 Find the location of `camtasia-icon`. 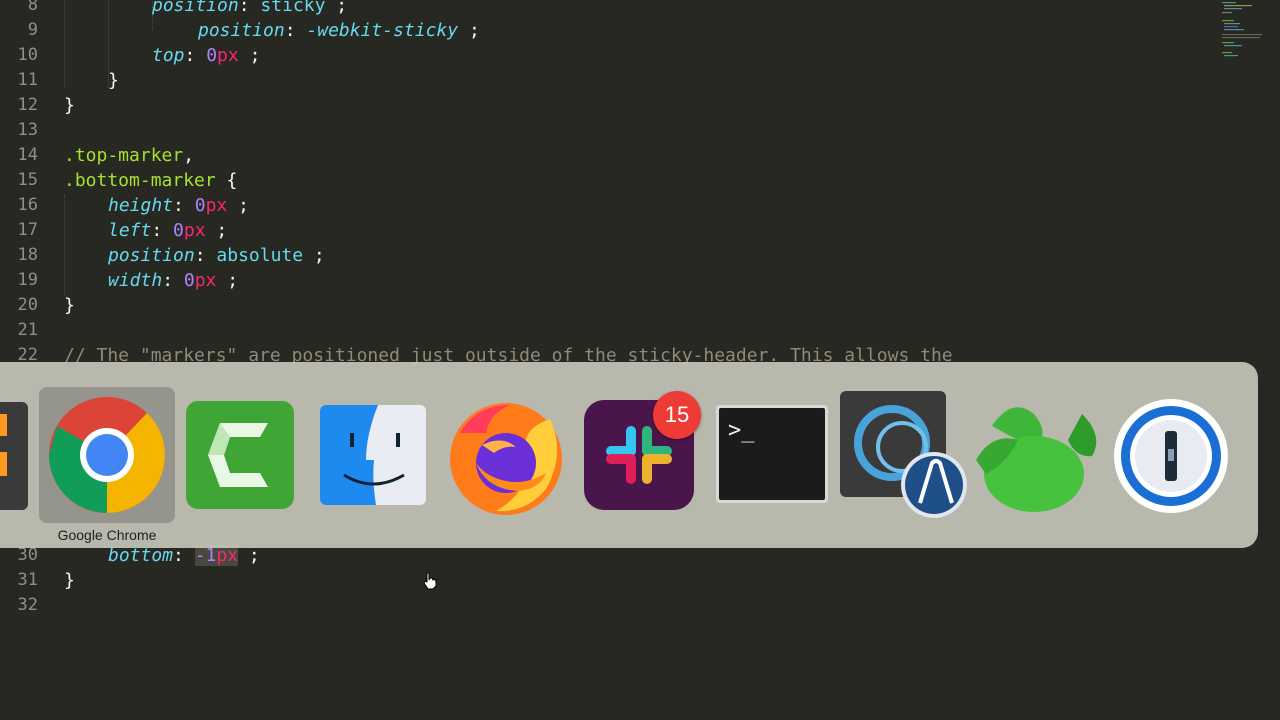

camtasia-icon is located at coordinates (240, 455).